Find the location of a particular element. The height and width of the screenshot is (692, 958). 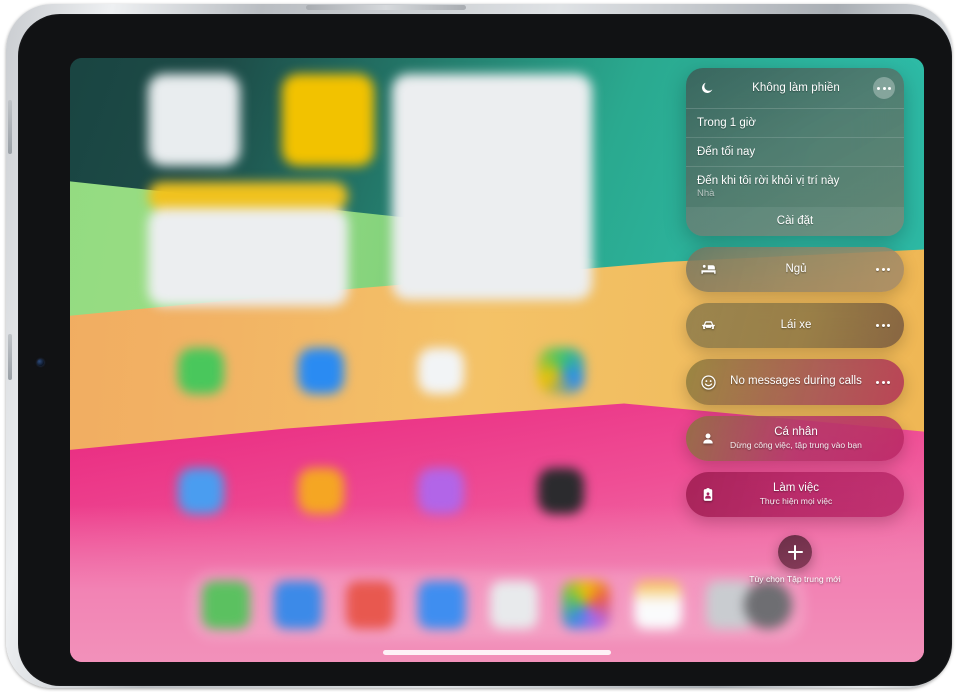

plus-icon is located at coordinates (795, 552).